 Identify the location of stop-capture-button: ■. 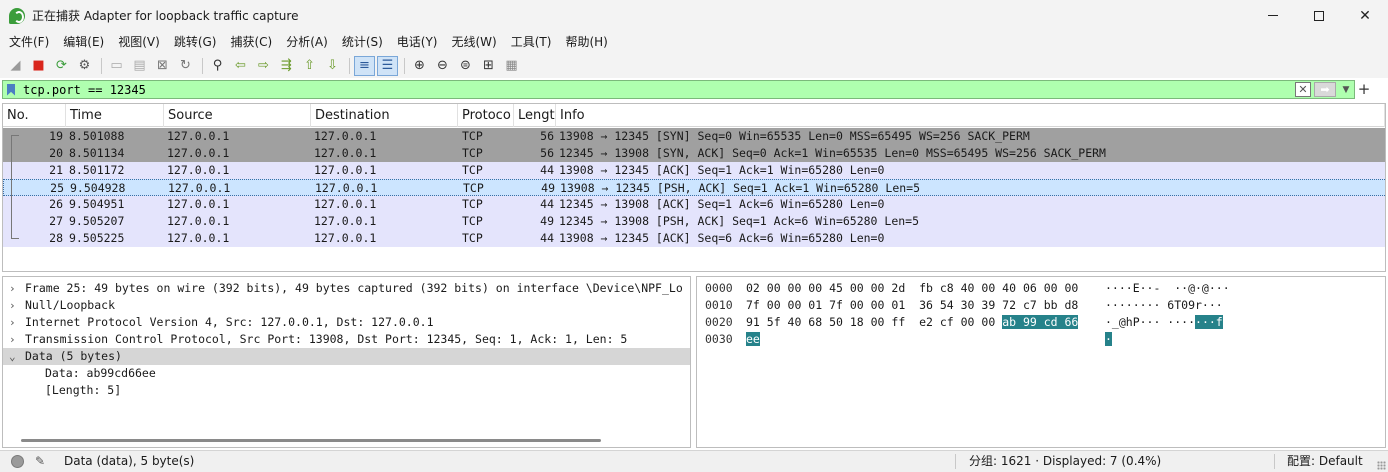
(38, 66).